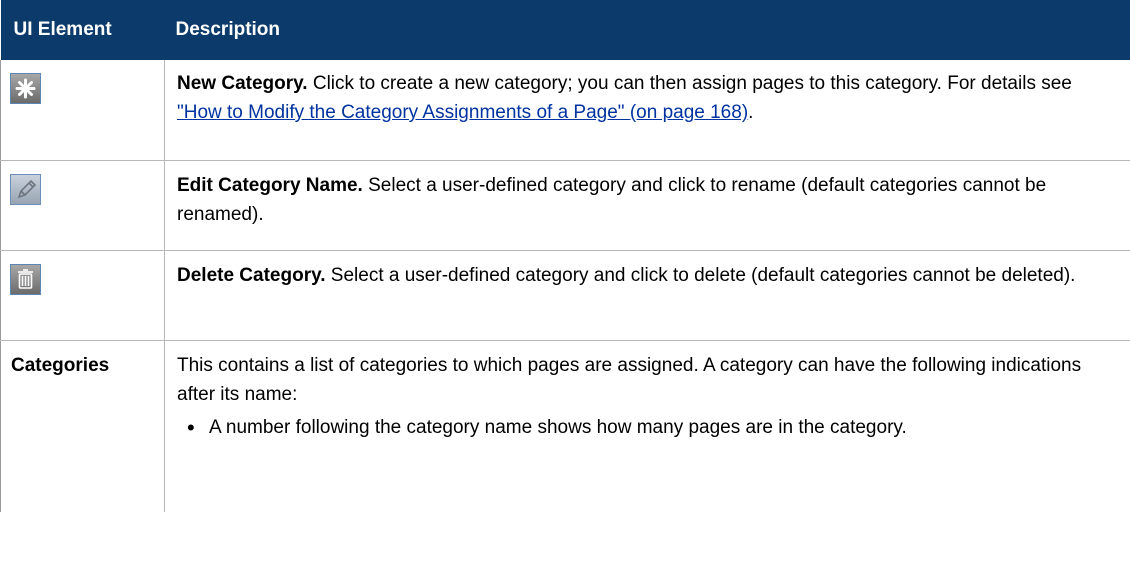 Image resolution: width=1130 pixels, height=569 pixels. Describe the element at coordinates (25, 88) in the screenshot. I see `new-category-icon` at that location.